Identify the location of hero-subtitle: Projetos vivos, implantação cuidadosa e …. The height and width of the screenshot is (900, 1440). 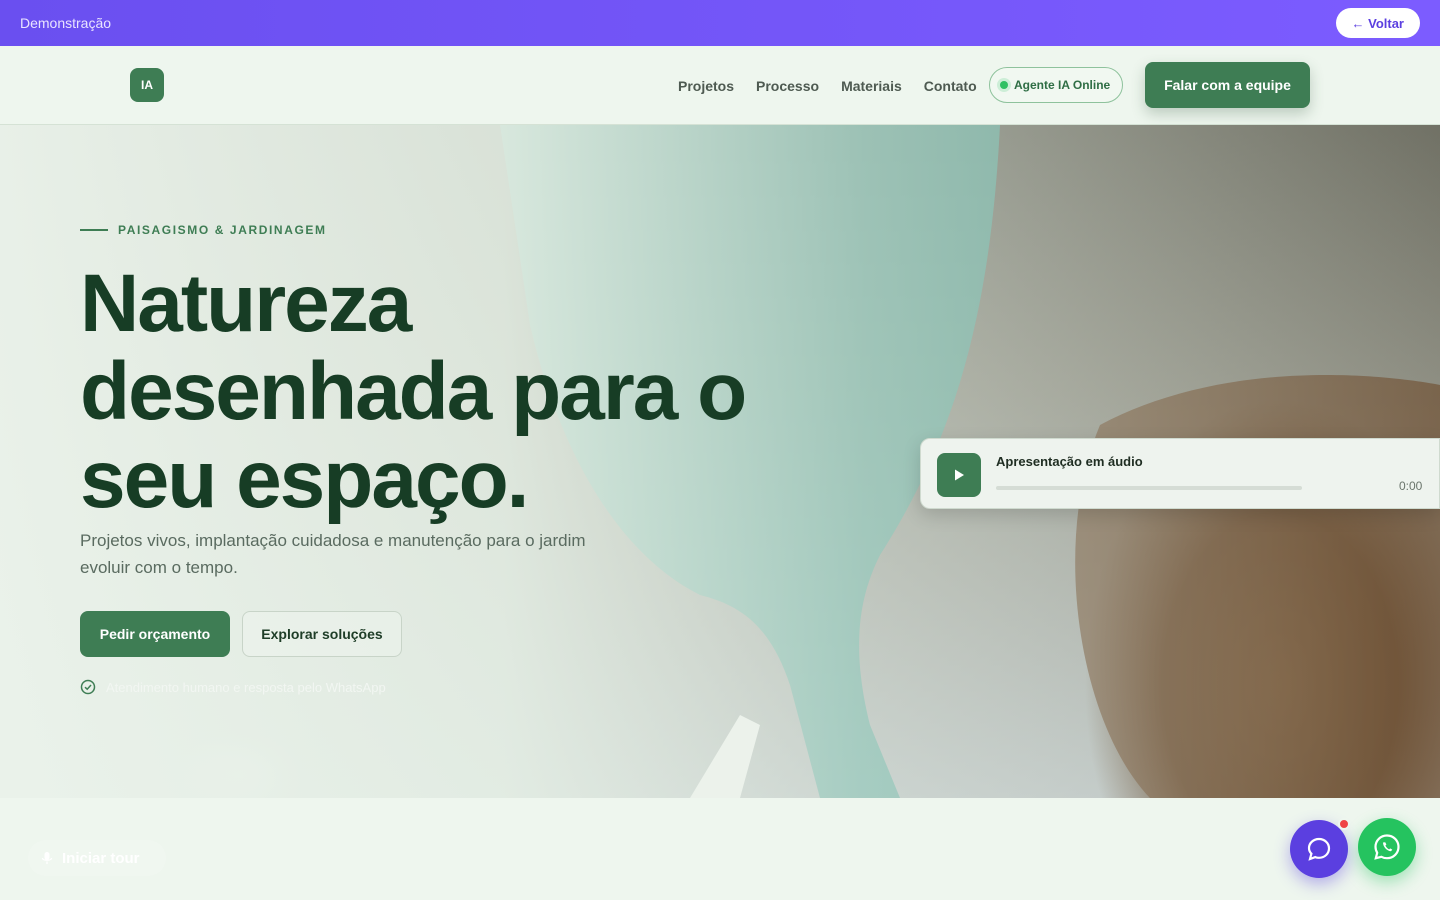
(333, 554).